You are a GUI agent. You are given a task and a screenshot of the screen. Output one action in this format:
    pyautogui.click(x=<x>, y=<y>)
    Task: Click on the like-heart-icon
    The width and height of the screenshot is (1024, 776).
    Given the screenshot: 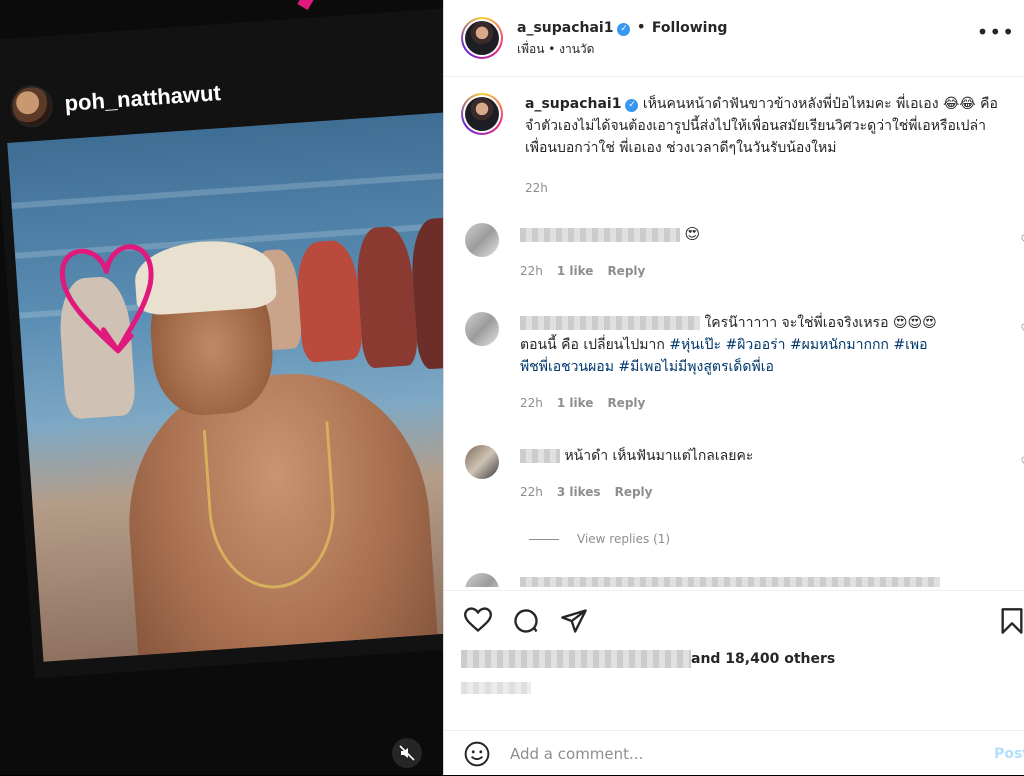 What is the action you would take?
    pyautogui.click(x=478, y=620)
    